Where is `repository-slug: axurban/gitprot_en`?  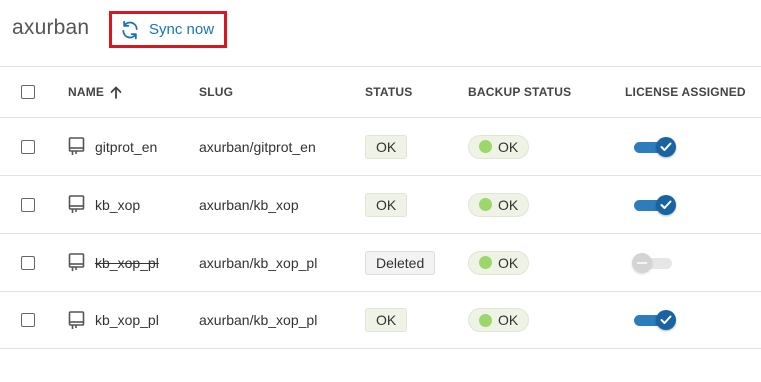 repository-slug: axurban/gitprot_en is located at coordinates (257, 146).